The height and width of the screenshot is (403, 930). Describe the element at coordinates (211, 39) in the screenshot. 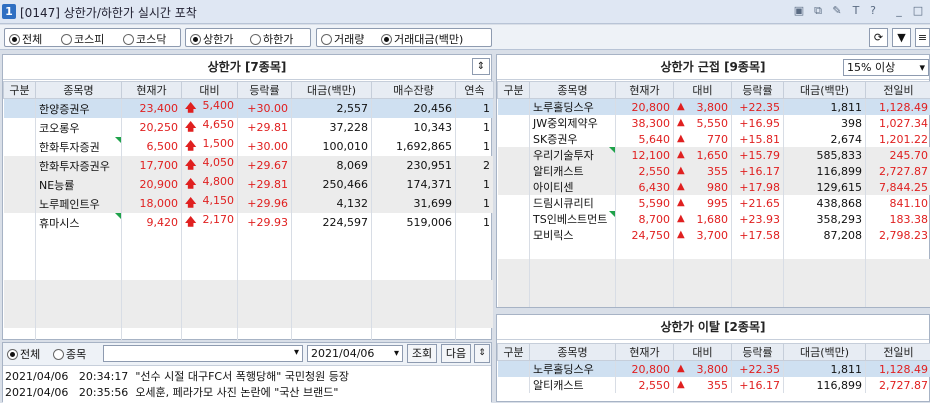

I see `radio-upper-limit: 상한가` at that location.